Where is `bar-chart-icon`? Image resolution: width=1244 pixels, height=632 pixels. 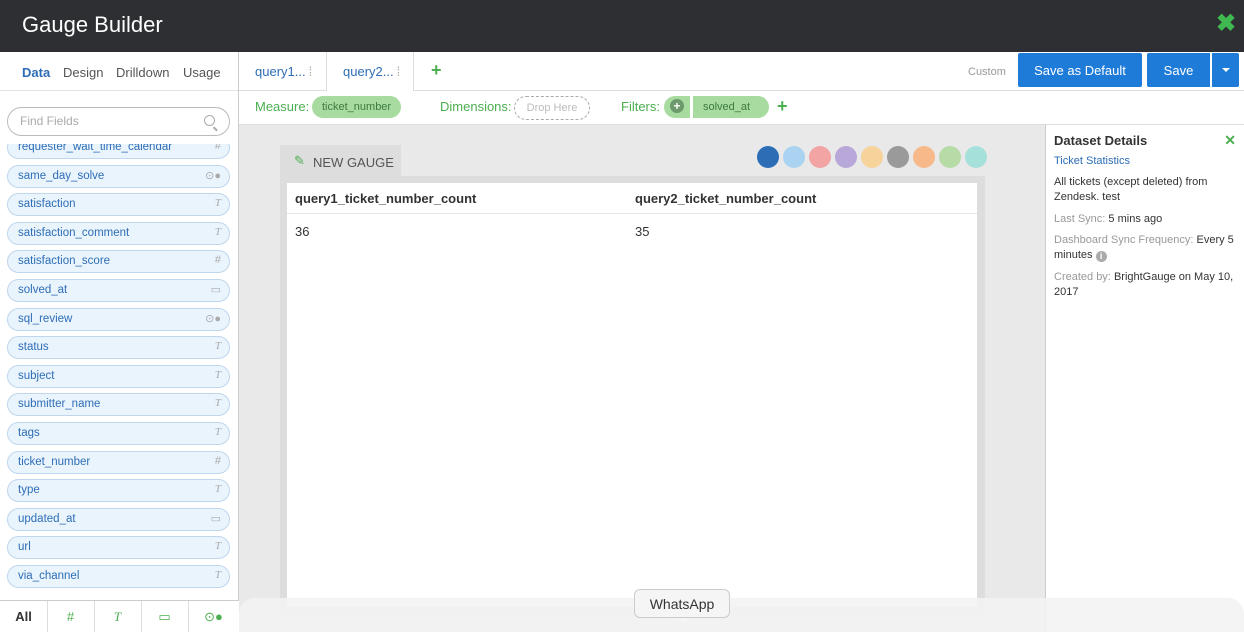
bar-chart-icon is located at coordinates (794, 157).